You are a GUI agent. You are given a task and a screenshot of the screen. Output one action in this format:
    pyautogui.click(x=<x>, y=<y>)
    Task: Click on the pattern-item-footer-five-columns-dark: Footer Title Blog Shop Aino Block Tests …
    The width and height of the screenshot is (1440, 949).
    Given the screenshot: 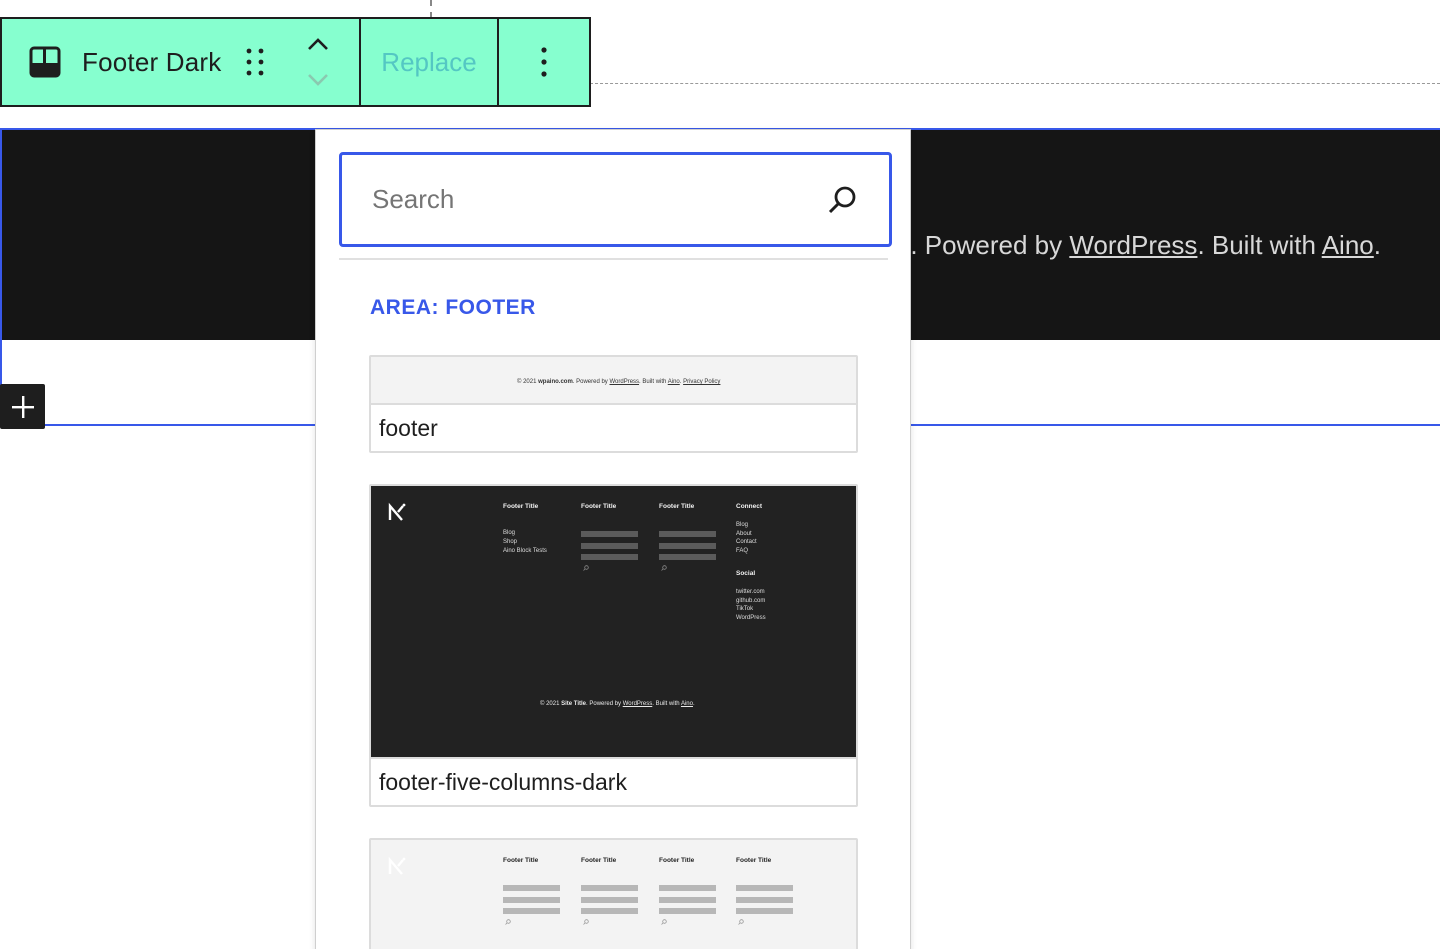 What is the action you would take?
    pyautogui.click(x=613, y=645)
    